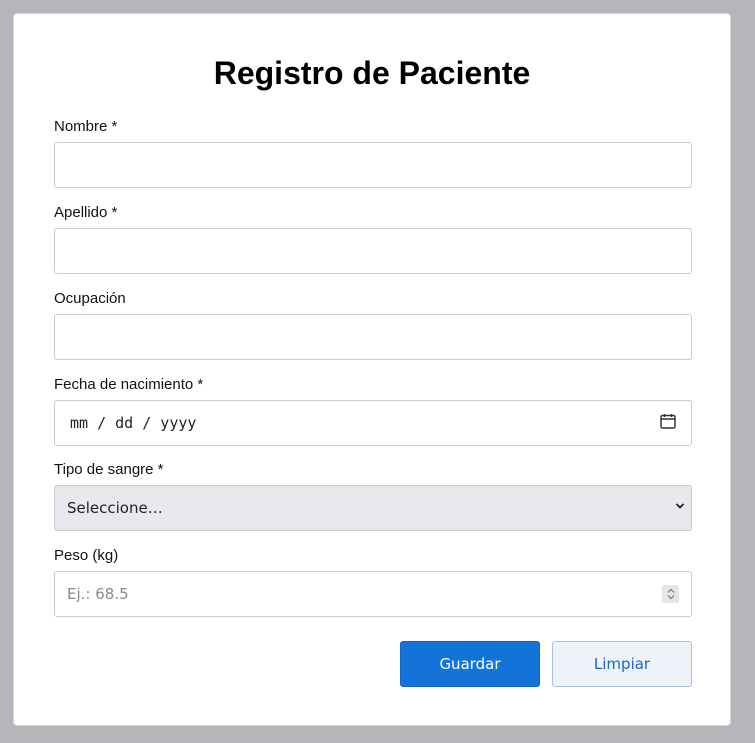 The image size is (755, 743). What do you see at coordinates (373, 594) in the screenshot?
I see `peso-input: Ej.: 68.5` at bounding box center [373, 594].